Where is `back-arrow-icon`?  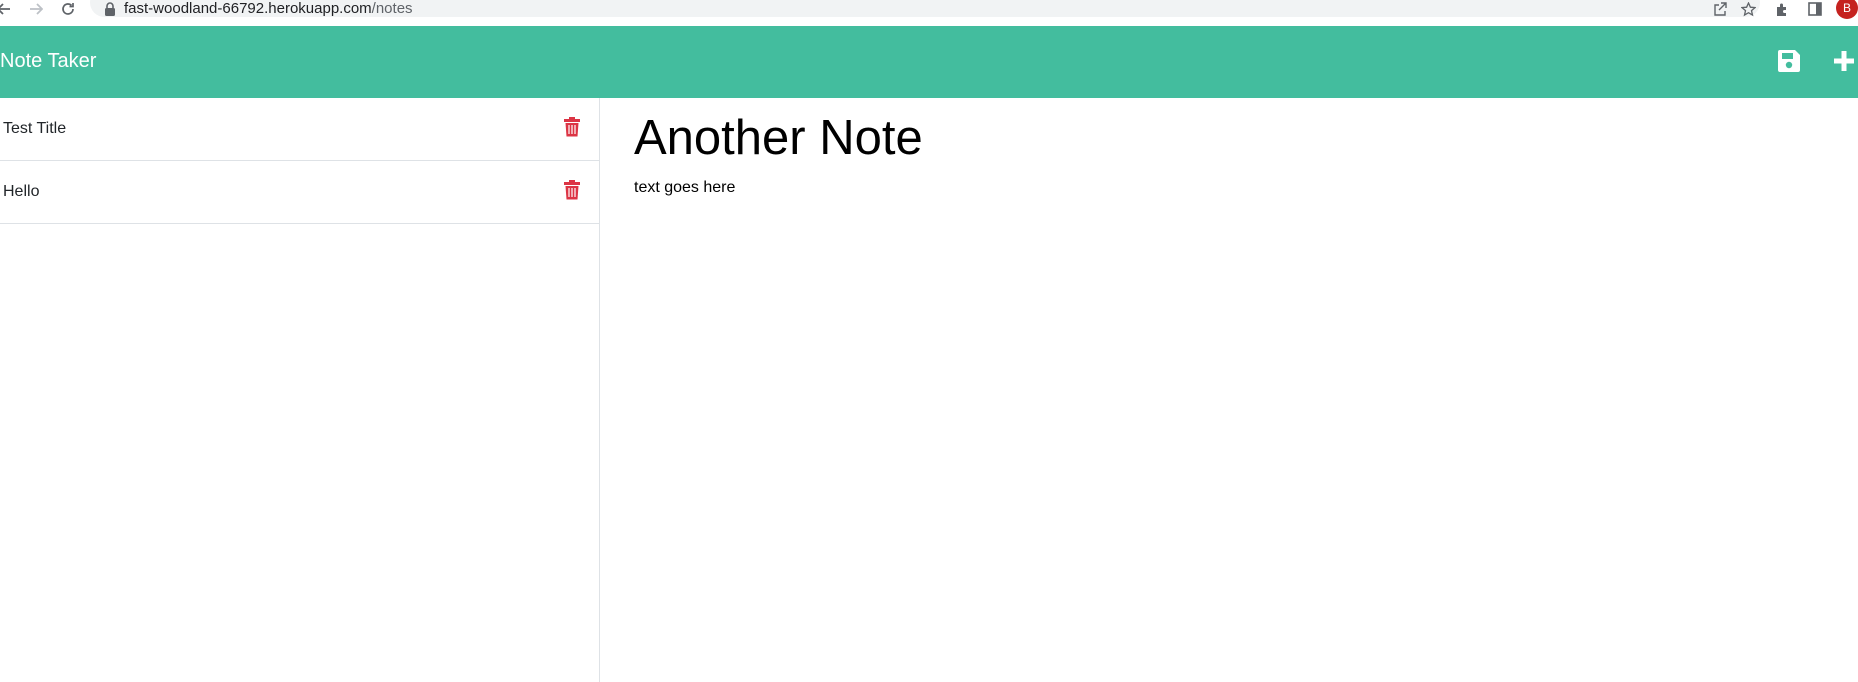 back-arrow-icon is located at coordinates (7, 9).